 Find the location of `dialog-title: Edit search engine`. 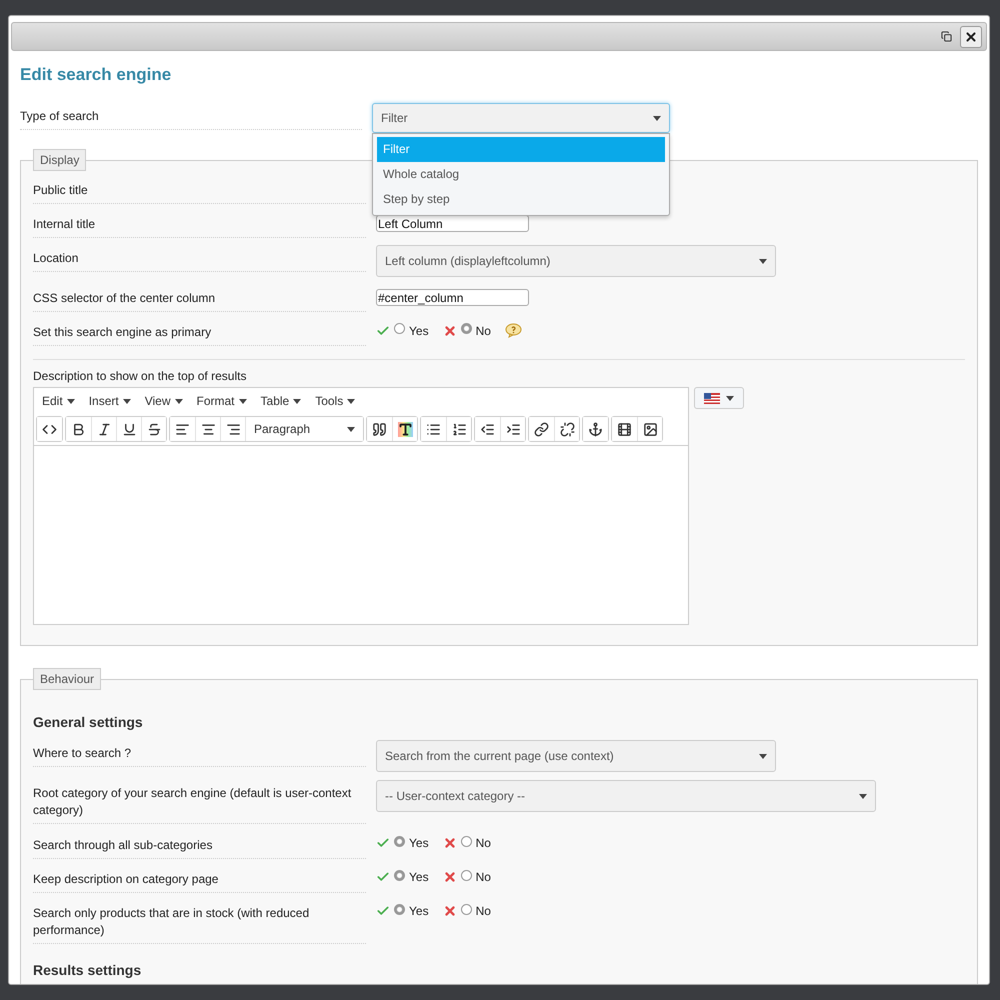

dialog-title: Edit search engine is located at coordinates (96, 75).